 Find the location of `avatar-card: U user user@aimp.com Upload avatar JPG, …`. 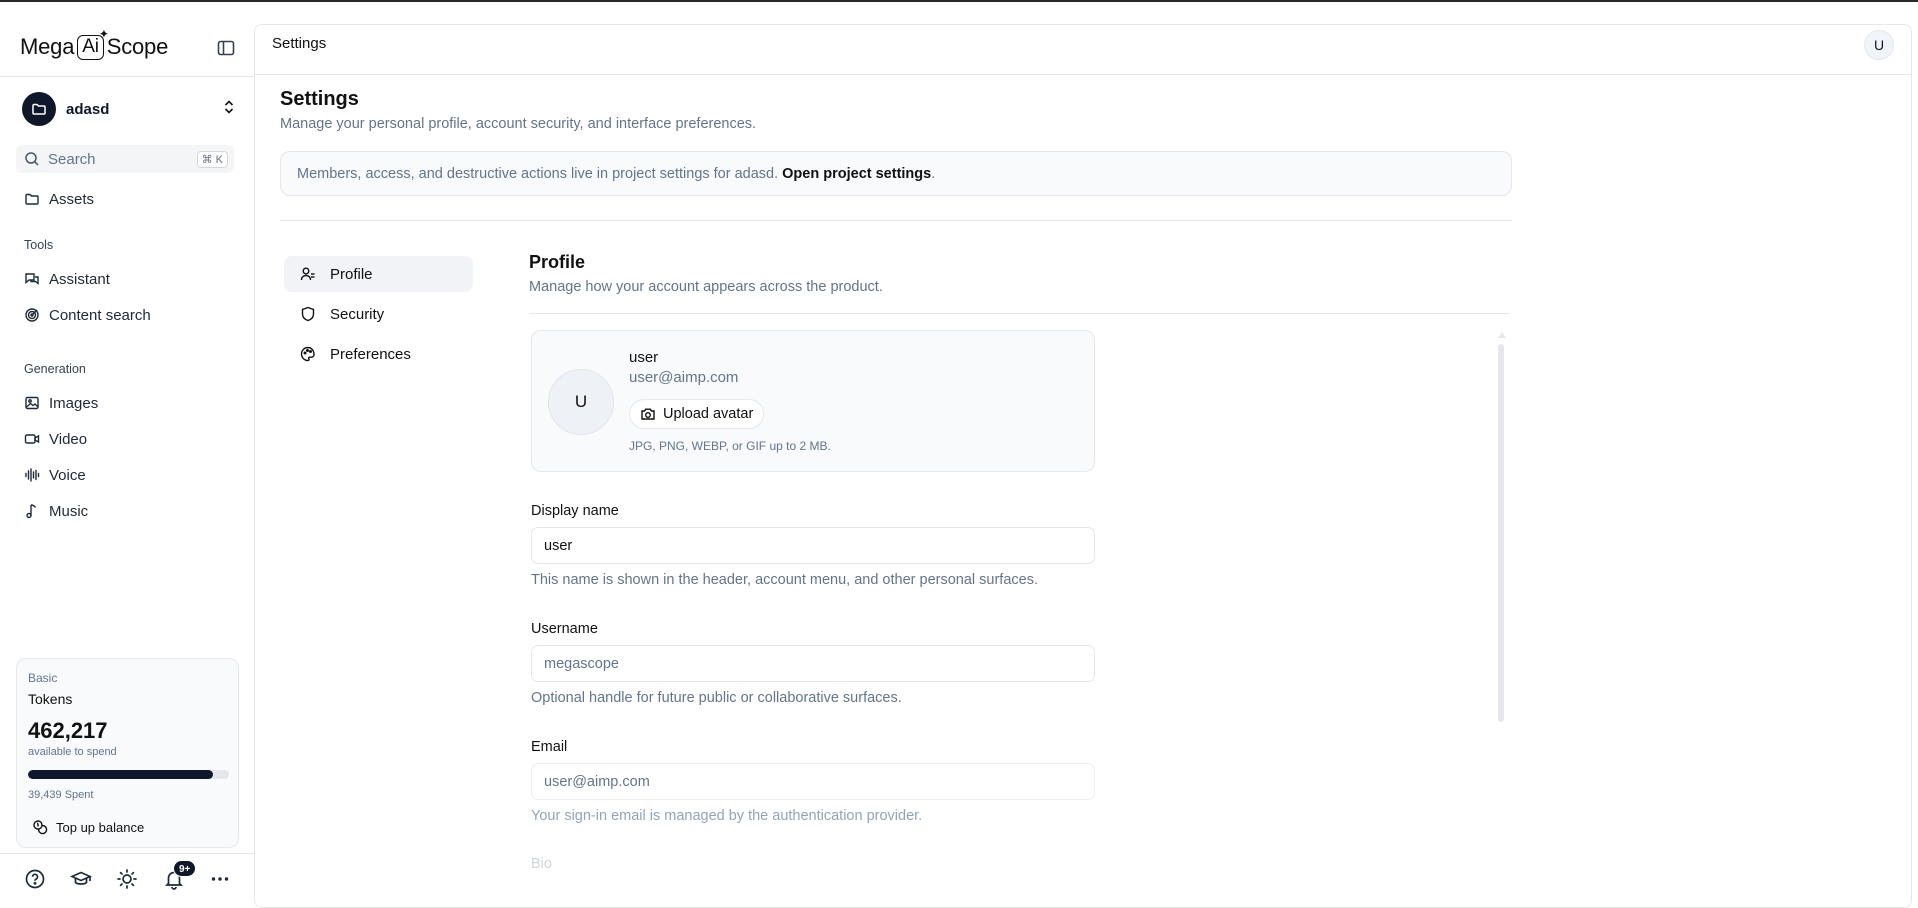

avatar-card: U user user@aimp.com Upload avatar JPG, … is located at coordinates (813, 401).